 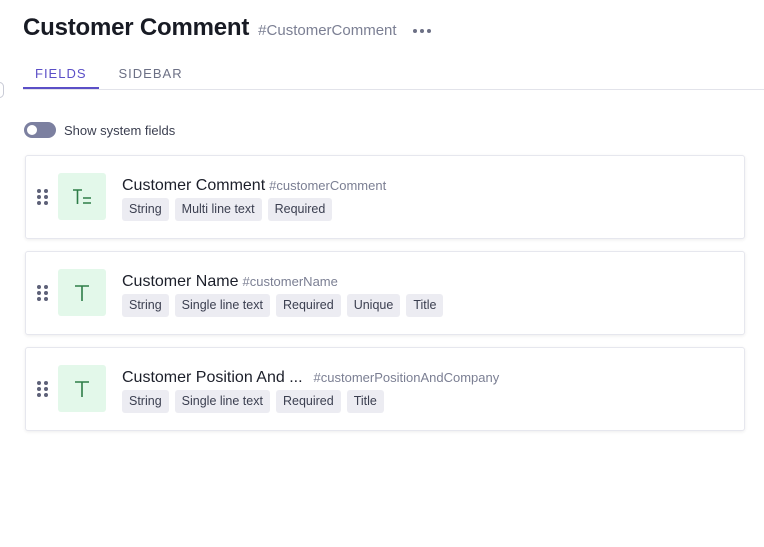 I want to click on page-header: Customer Comment #CustomerComment, so click(x=227, y=28).